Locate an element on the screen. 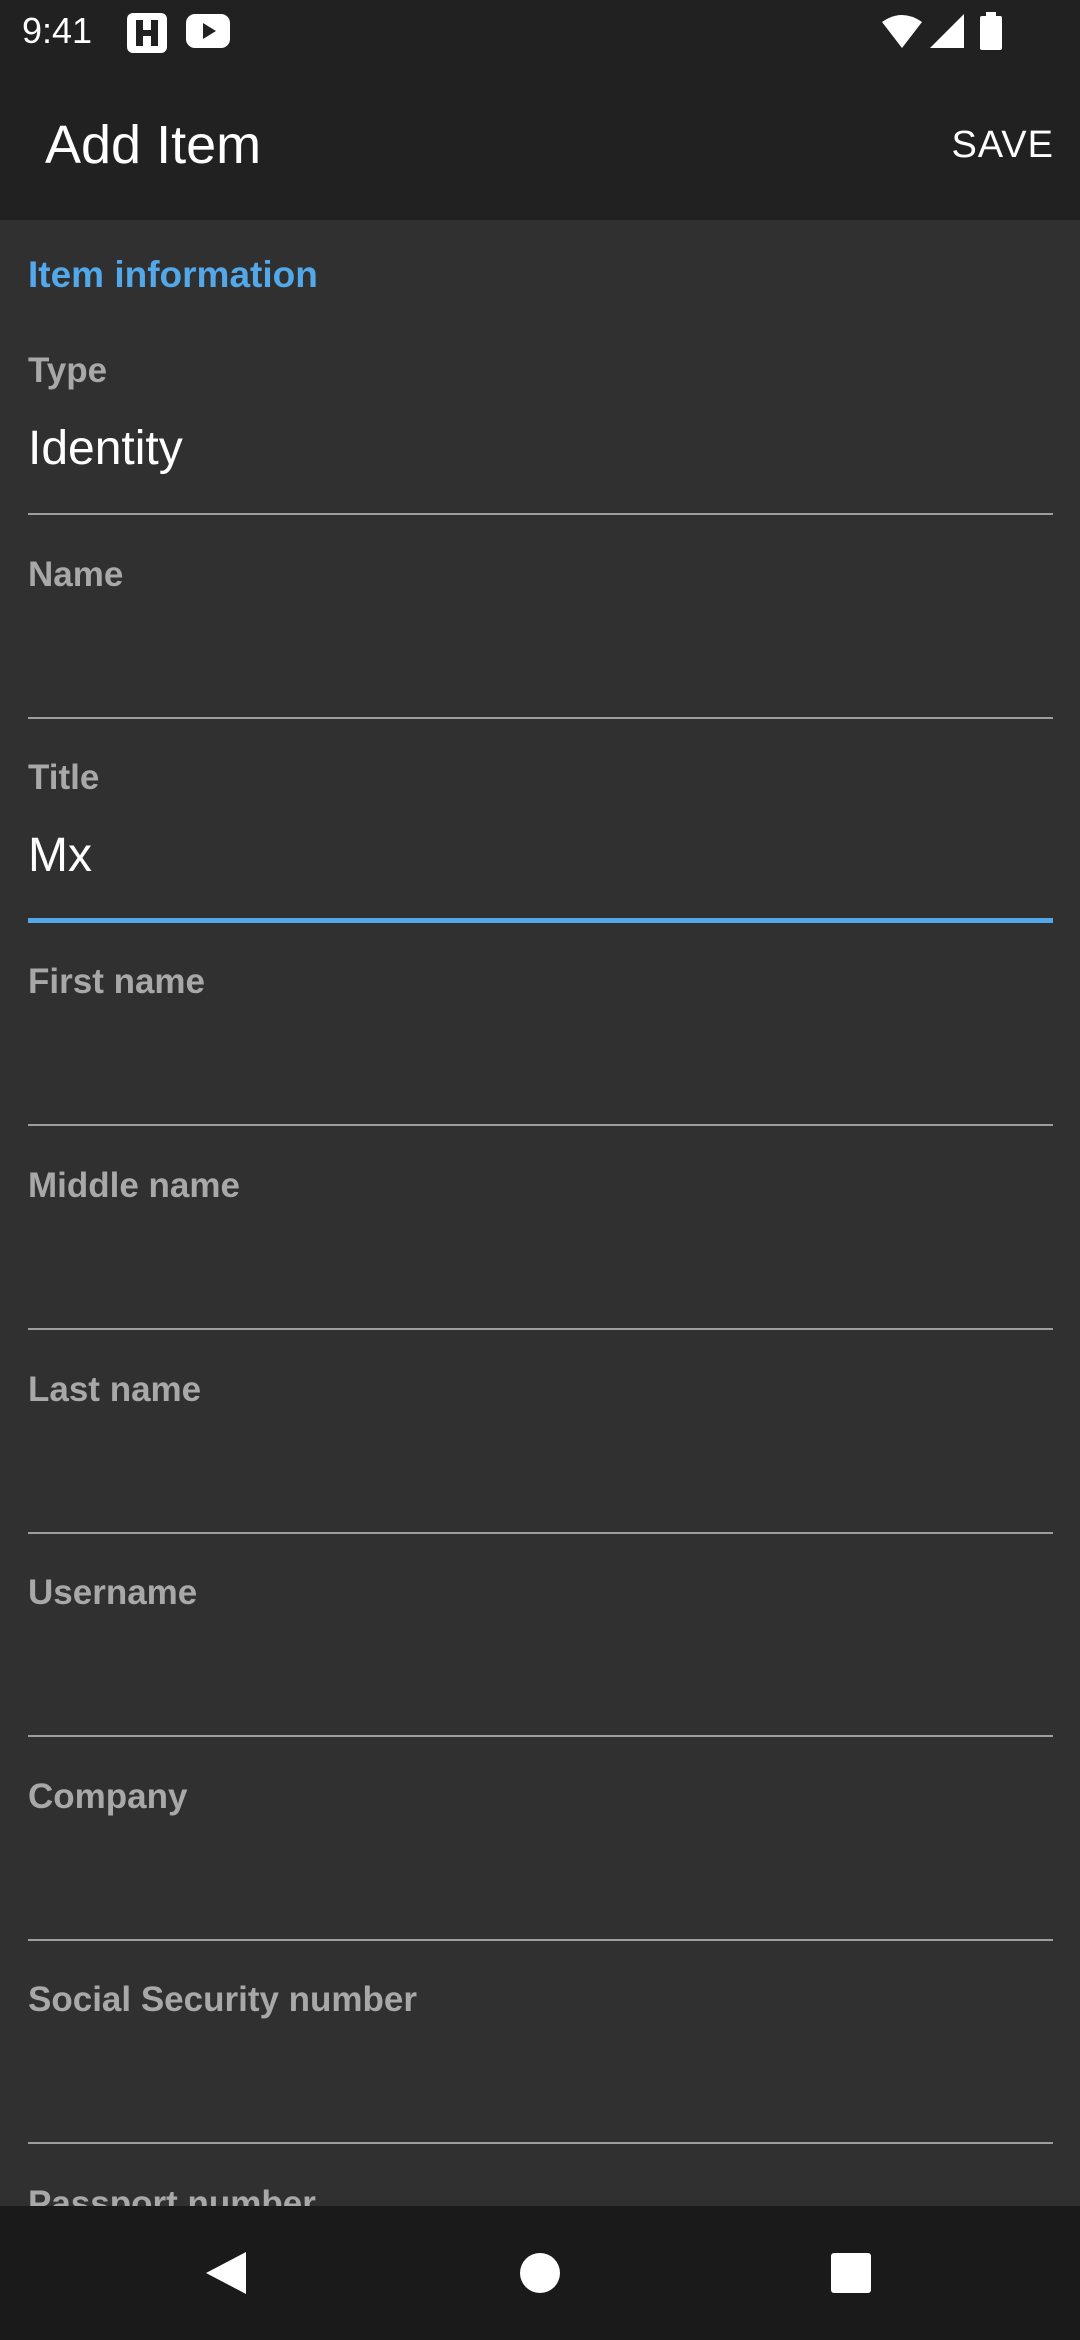  navigation-bar is located at coordinates (540, 2273).